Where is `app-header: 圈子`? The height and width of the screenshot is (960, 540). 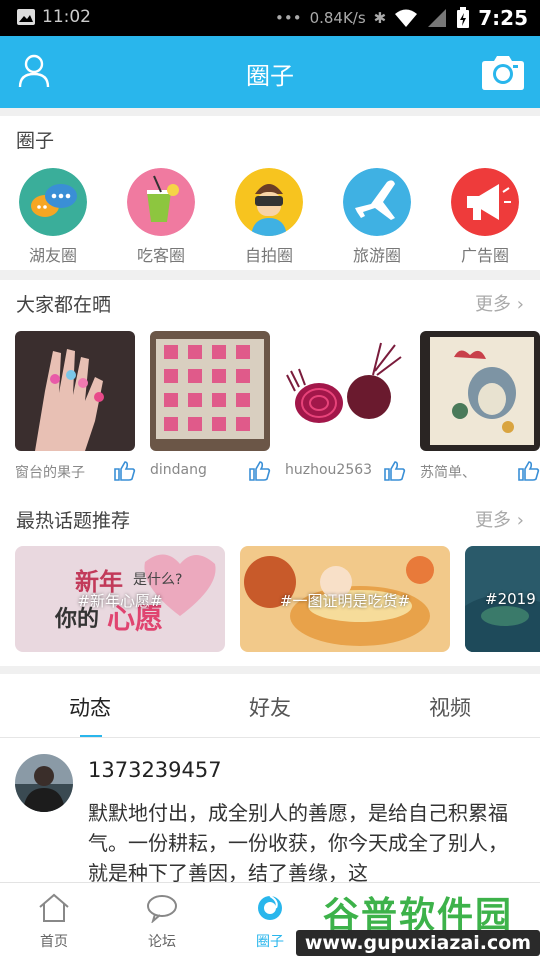
app-header: 圈子 is located at coordinates (270, 72).